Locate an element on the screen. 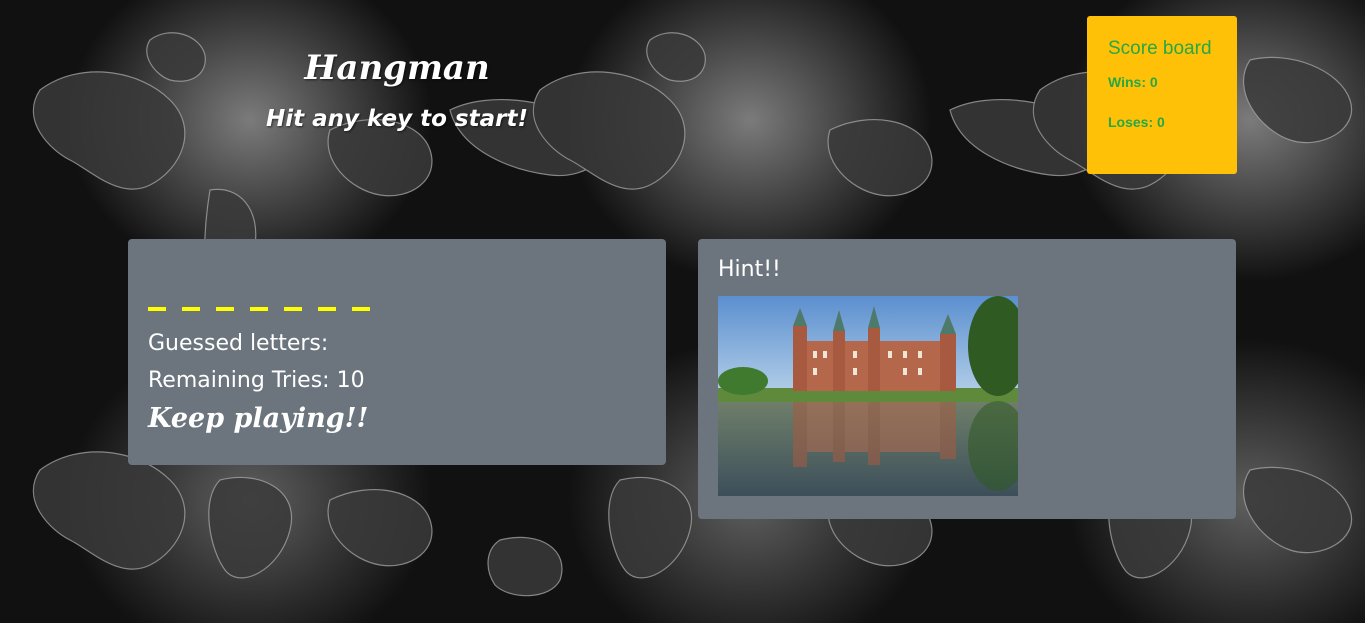 This screenshot has height=623, width=1365. scoreboard-title: Score board is located at coordinates (1160, 48).